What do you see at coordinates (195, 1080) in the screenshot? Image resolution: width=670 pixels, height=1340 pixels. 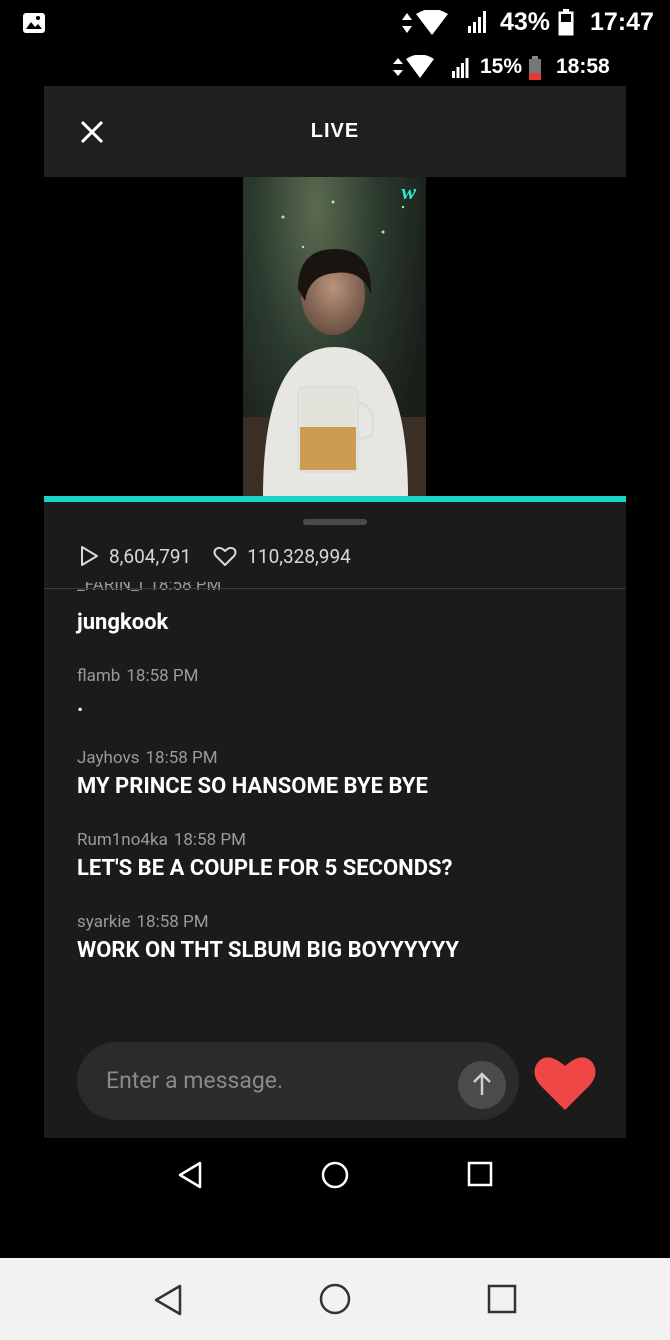 I see `message-placeholder: Enter a message.` at bounding box center [195, 1080].